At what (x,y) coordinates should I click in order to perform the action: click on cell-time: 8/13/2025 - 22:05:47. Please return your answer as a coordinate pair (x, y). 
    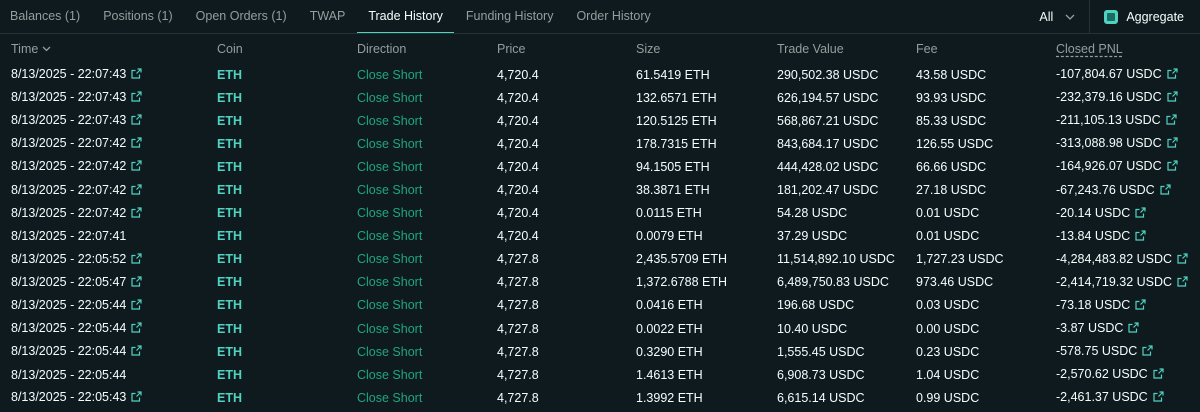
    Looking at the image, I should click on (108, 282).